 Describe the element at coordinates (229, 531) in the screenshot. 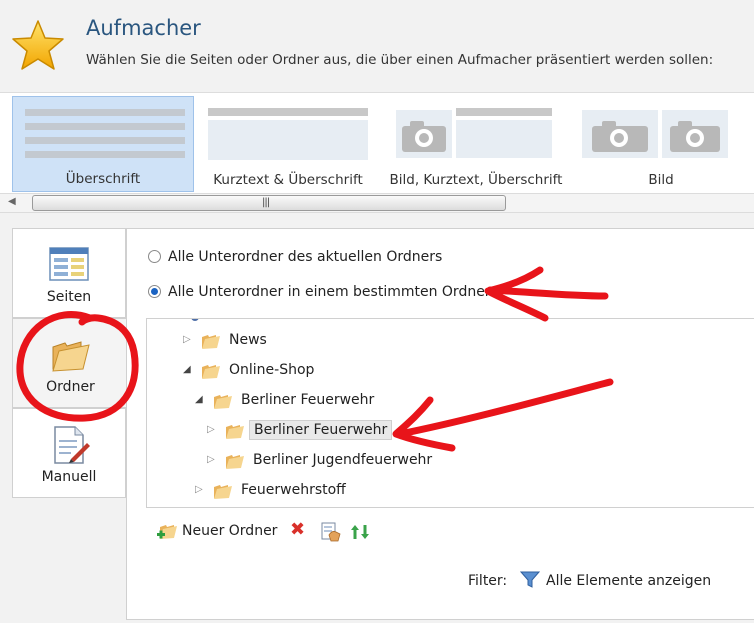

I see `new-folder-button: Neuer Ordner` at that location.